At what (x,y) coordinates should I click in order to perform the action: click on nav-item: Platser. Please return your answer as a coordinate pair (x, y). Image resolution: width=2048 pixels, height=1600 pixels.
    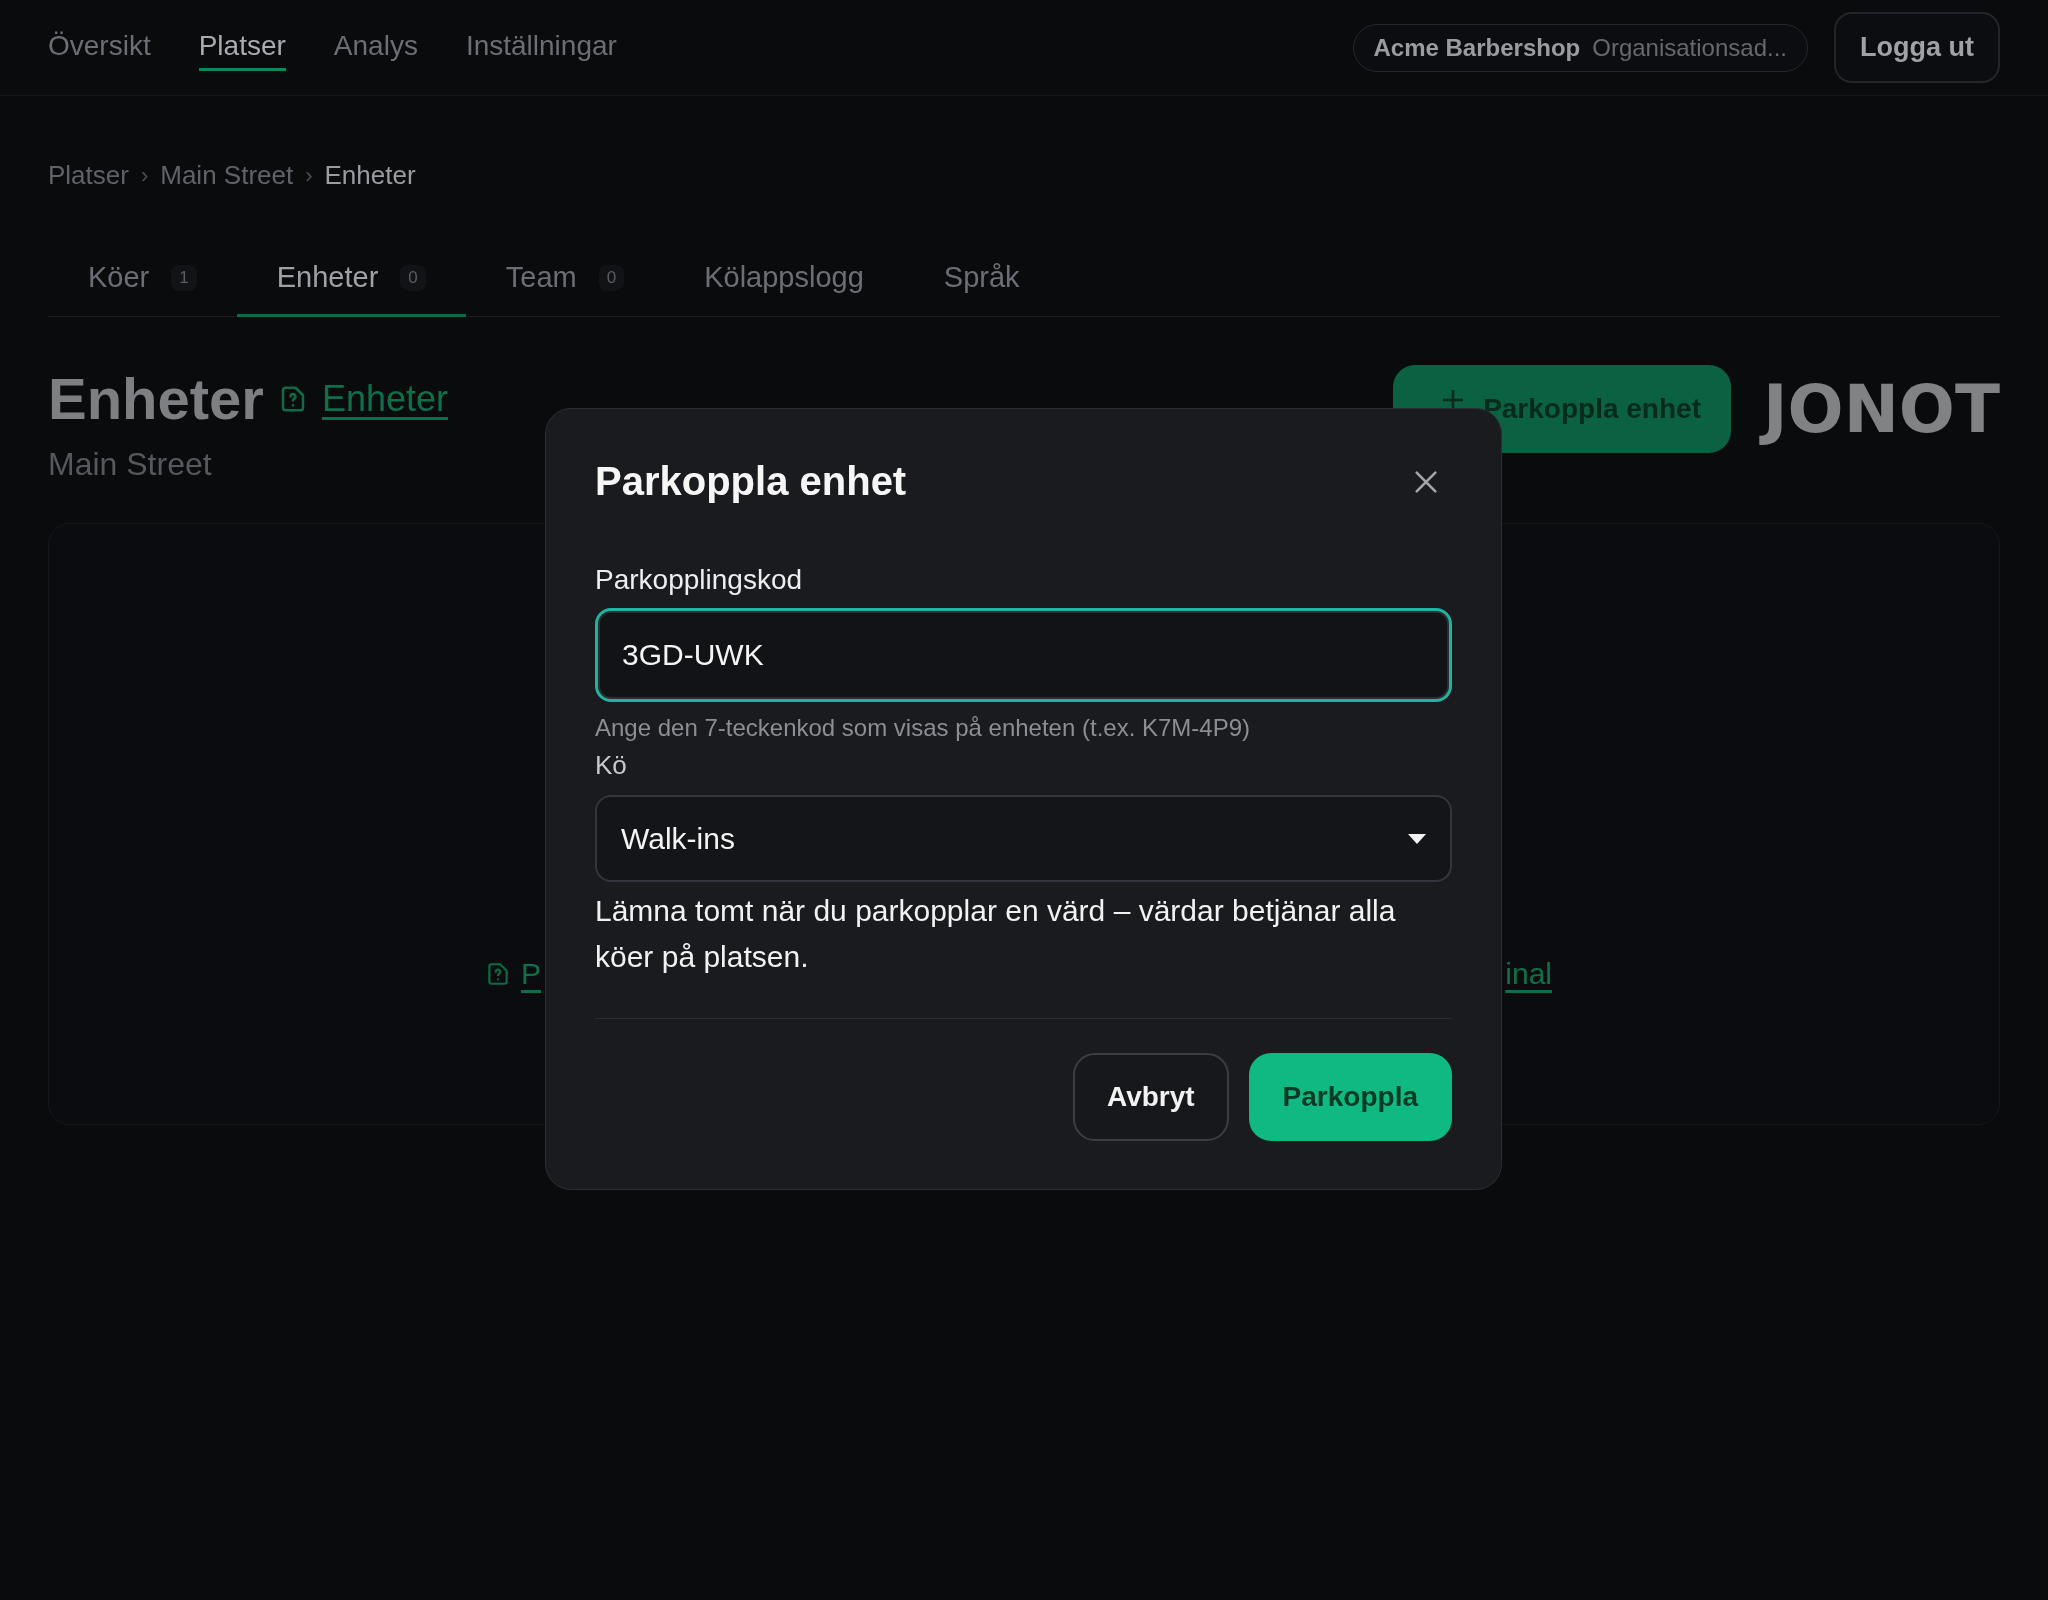
    Looking at the image, I should click on (242, 47).